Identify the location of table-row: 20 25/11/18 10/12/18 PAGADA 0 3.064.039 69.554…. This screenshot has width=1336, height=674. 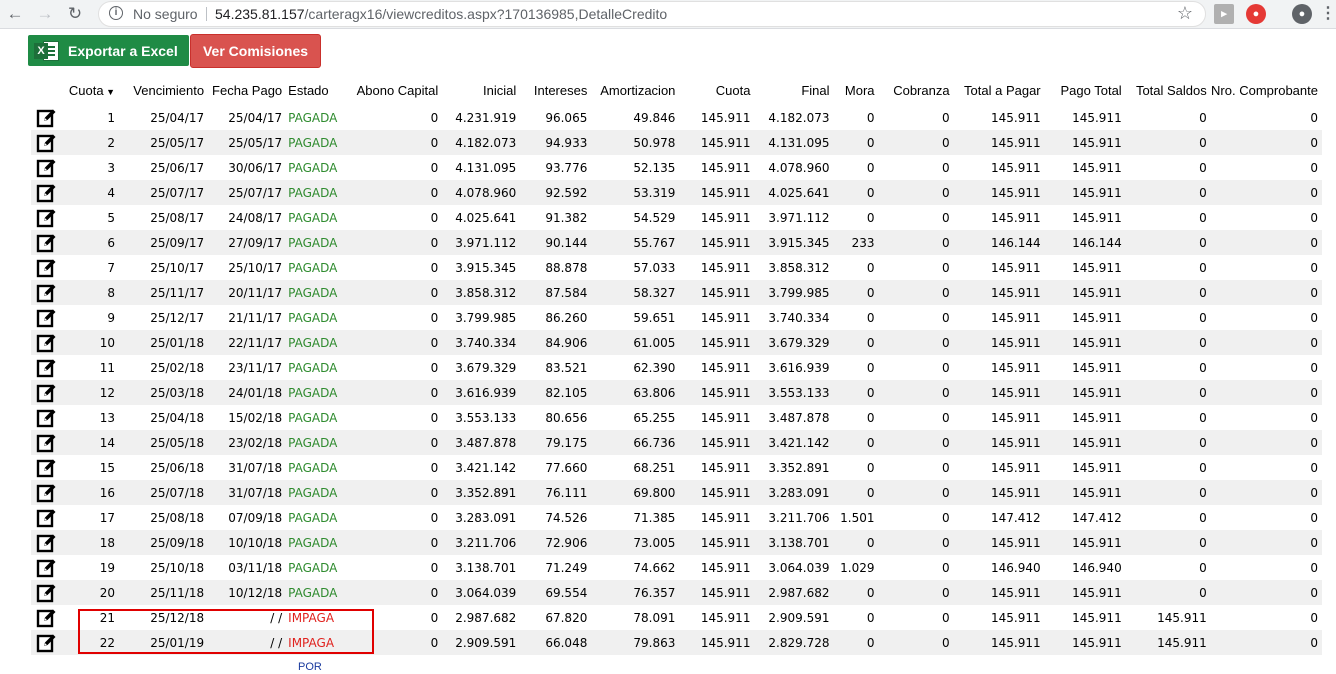
(676, 592).